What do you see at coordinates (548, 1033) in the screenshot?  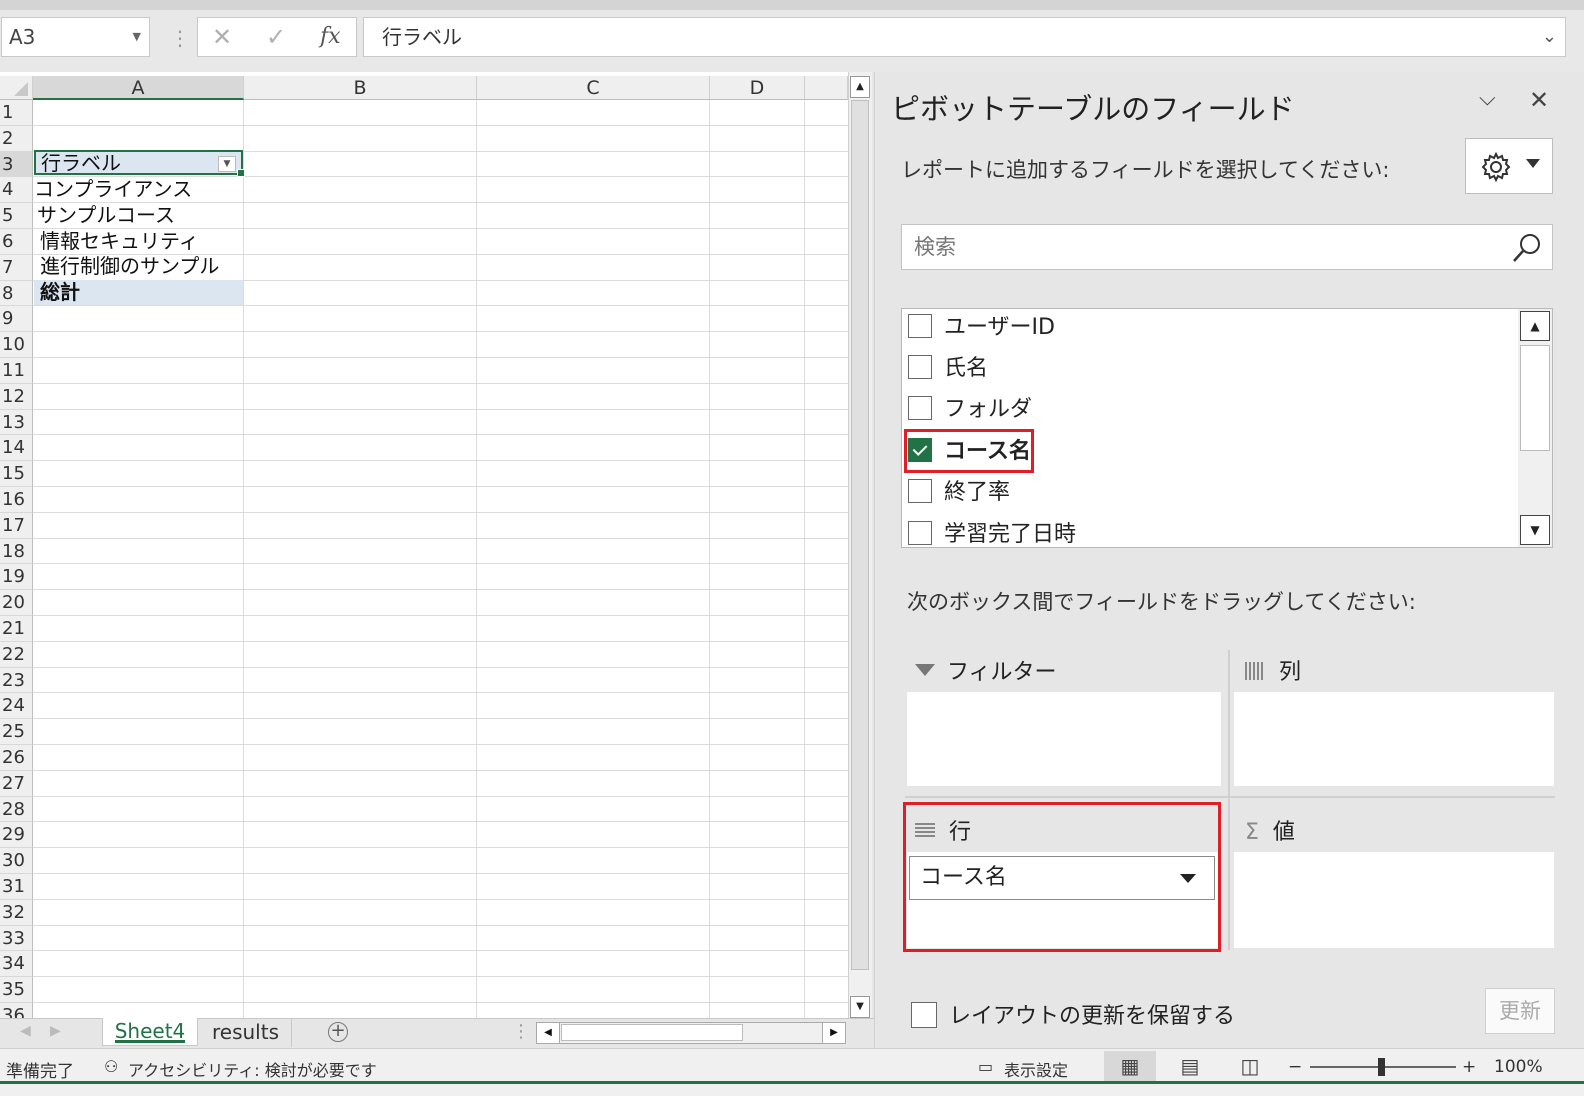 I see `scroll-left-icon: ◀` at bounding box center [548, 1033].